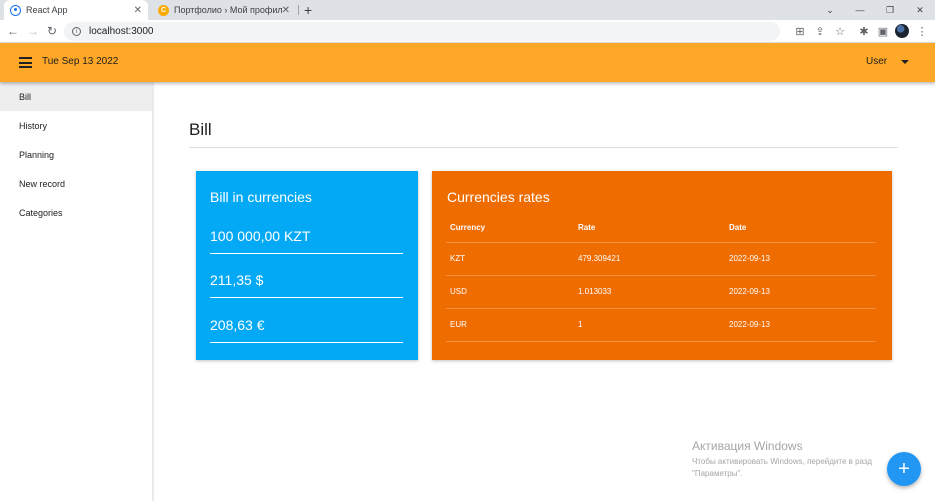 The width and height of the screenshot is (935, 501). Describe the element at coordinates (498, 197) in the screenshot. I see `rates-card-title: Currencies rates` at that location.